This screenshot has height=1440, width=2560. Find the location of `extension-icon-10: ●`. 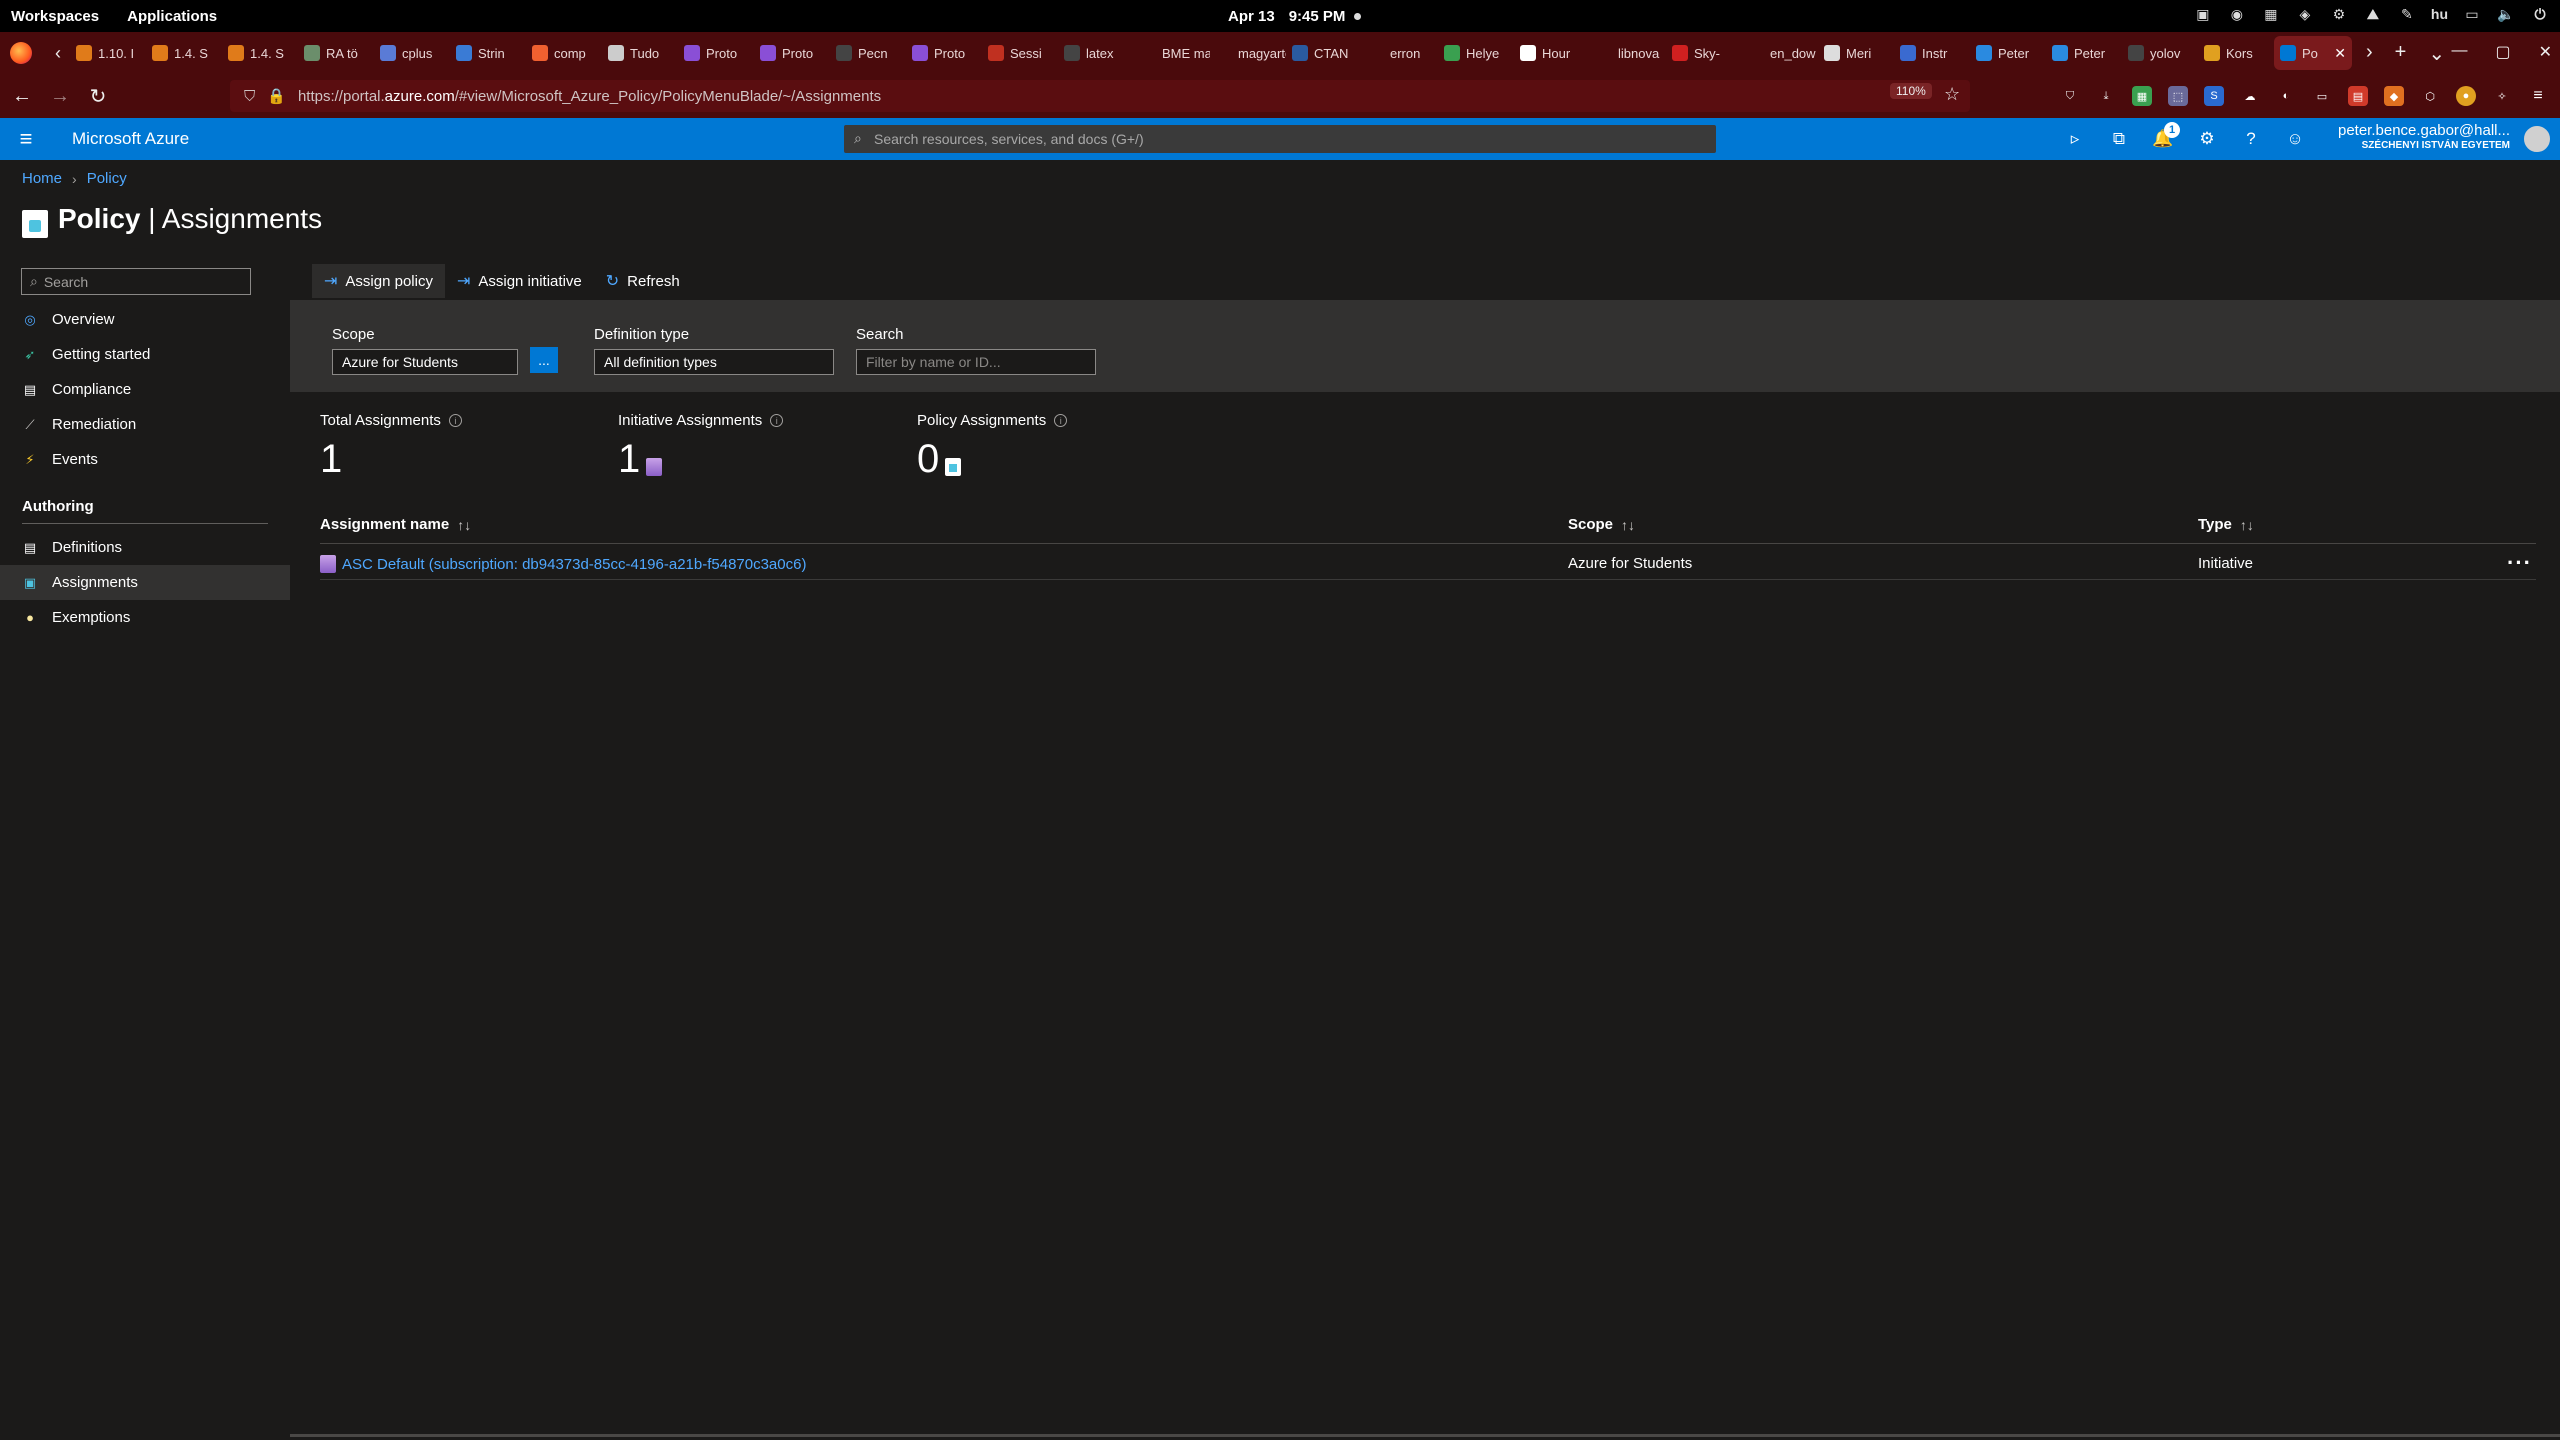

extension-icon-10: ● is located at coordinates (2466, 96).